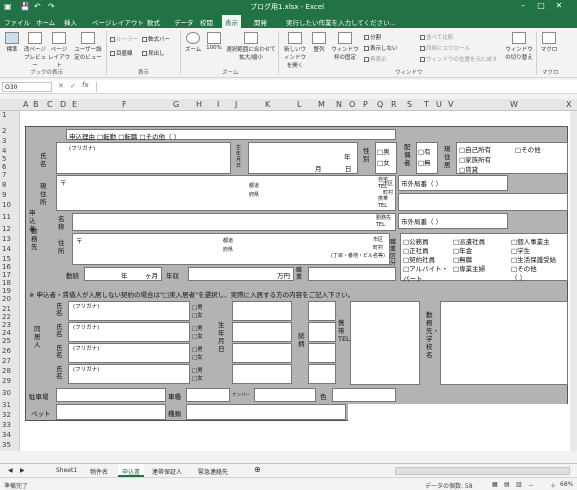 Image resolution: width=577 pixels, height=490 pixels. Describe the element at coordinates (218, 104) in the screenshot. I see `column-header: I` at that location.